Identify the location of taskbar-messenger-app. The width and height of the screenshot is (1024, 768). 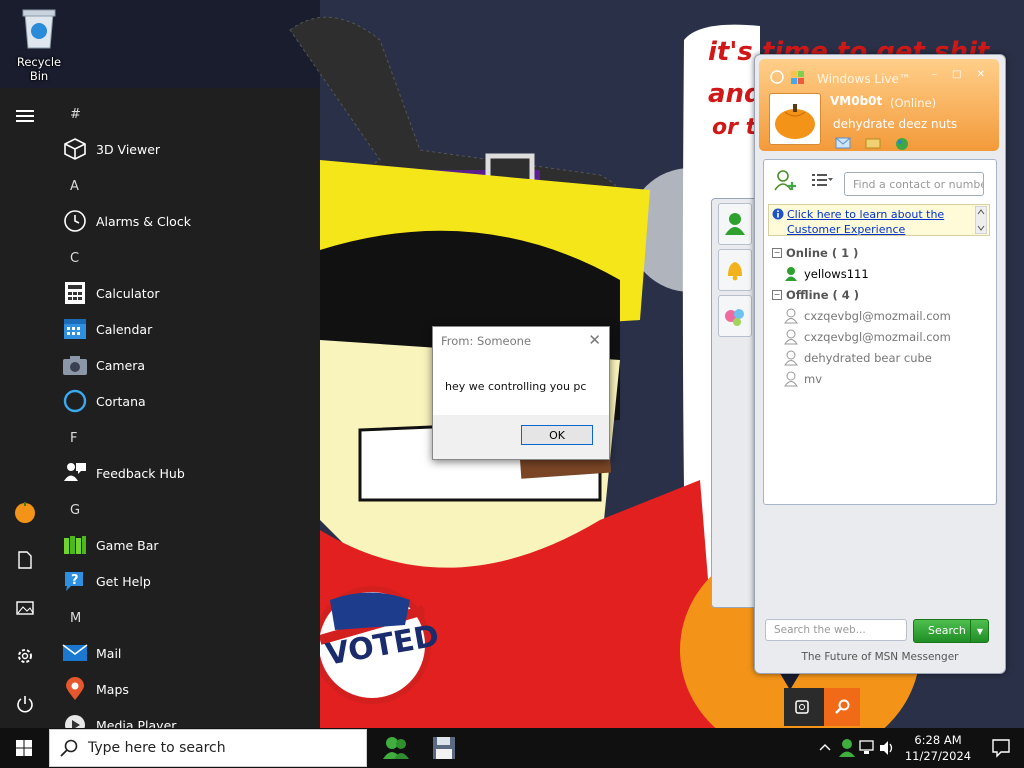
(396, 748).